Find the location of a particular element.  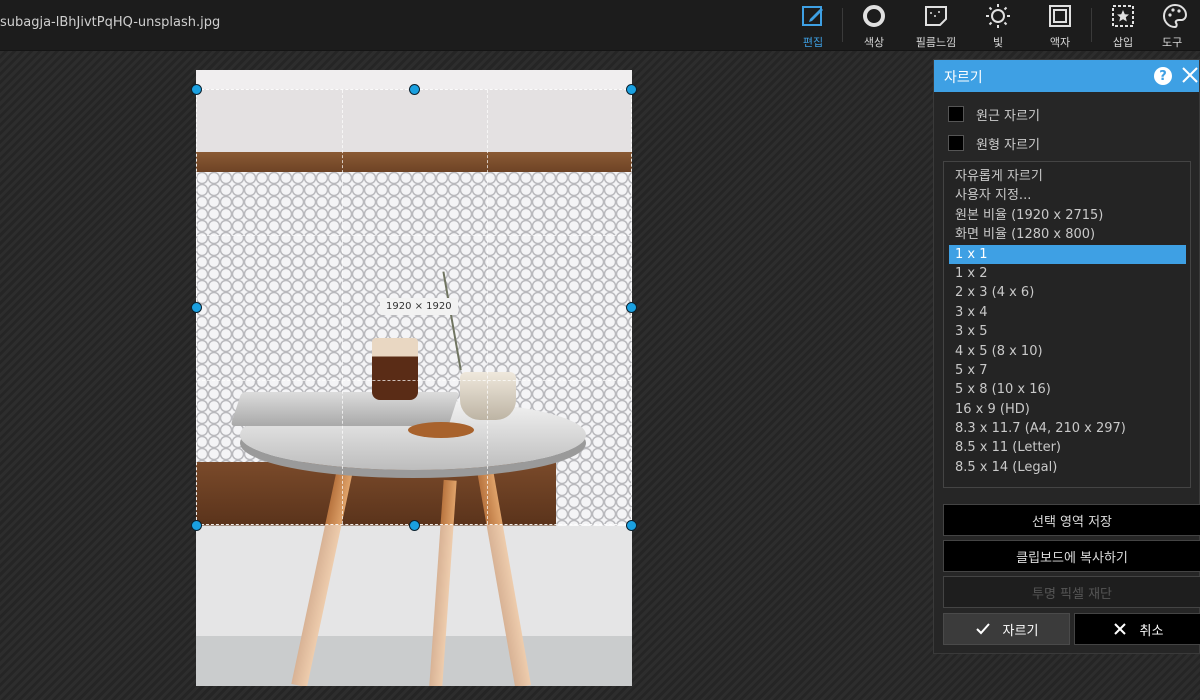

crop-handle-top-left is located at coordinates (196, 89).